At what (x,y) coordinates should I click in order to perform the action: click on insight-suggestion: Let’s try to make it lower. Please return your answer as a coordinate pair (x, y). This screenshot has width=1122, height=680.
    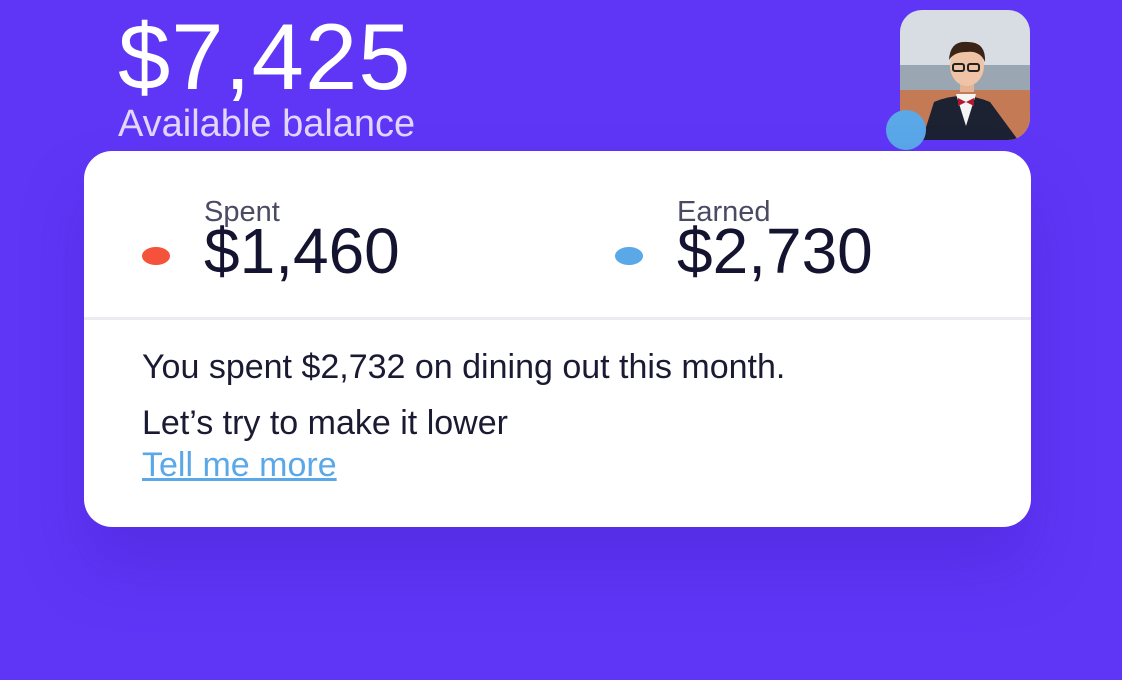
    Looking at the image, I should click on (325, 423).